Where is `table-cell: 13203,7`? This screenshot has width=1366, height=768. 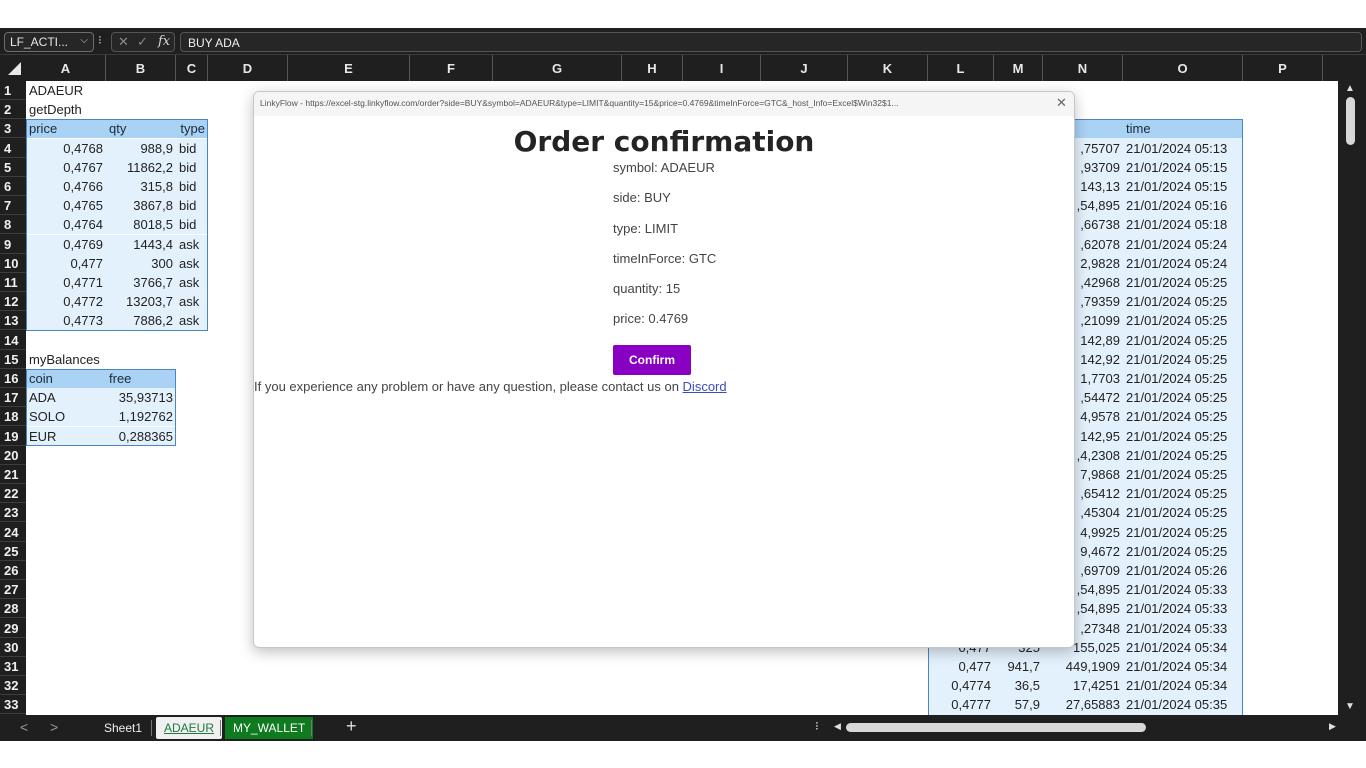 table-cell: 13203,7 is located at coordinates (141, 302).